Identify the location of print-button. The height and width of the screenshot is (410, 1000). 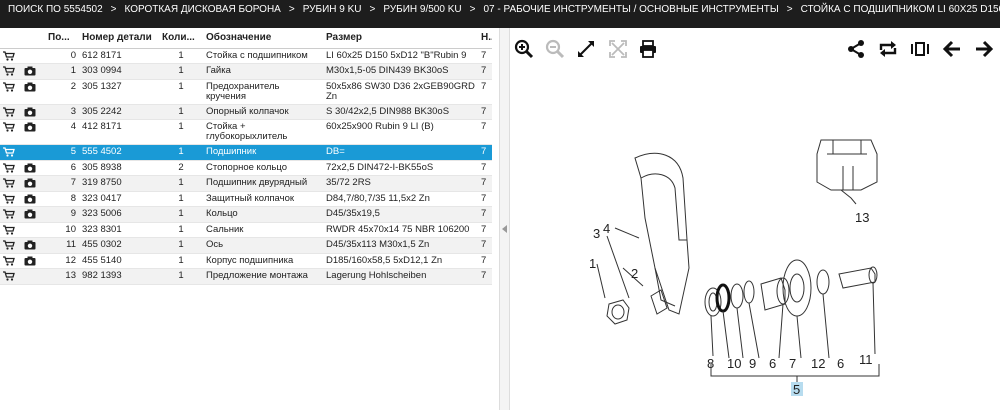
(648, 49).